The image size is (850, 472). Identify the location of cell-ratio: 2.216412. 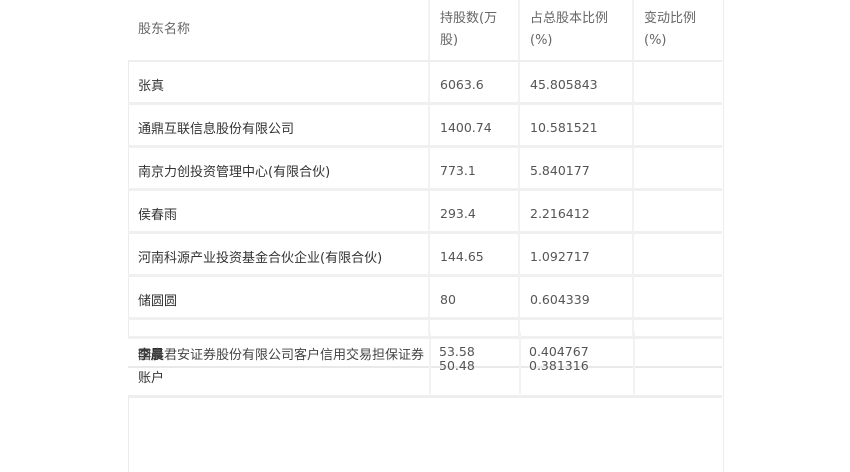
(575, 211).